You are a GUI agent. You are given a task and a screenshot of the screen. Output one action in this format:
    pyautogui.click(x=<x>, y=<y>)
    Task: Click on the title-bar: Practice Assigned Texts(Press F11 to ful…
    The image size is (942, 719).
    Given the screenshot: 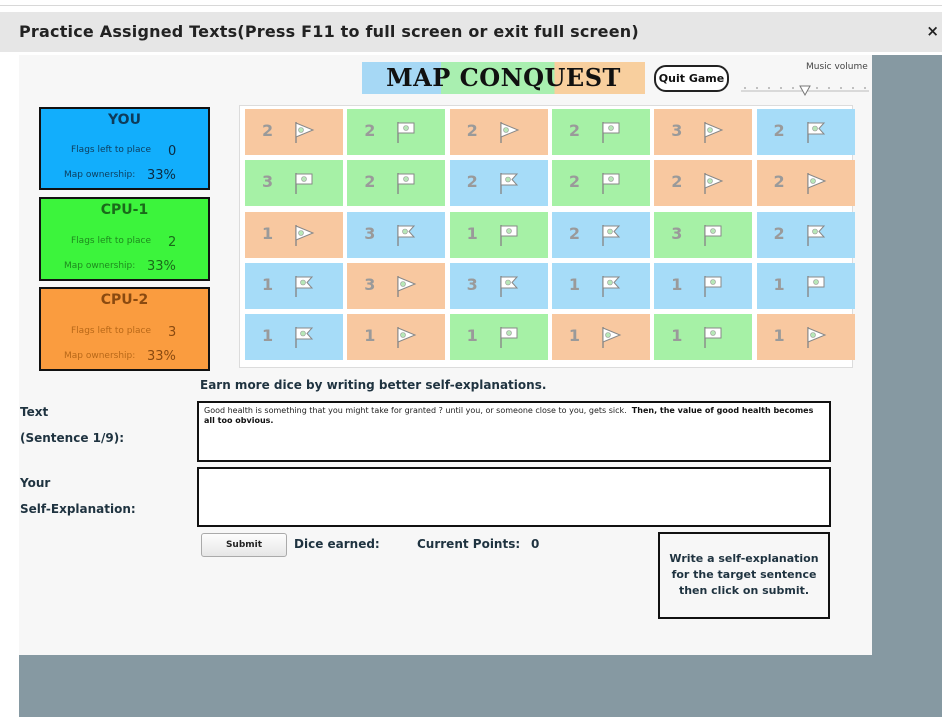 What is the action you would take?
    pyautogui.click(x=471, y=32)
    